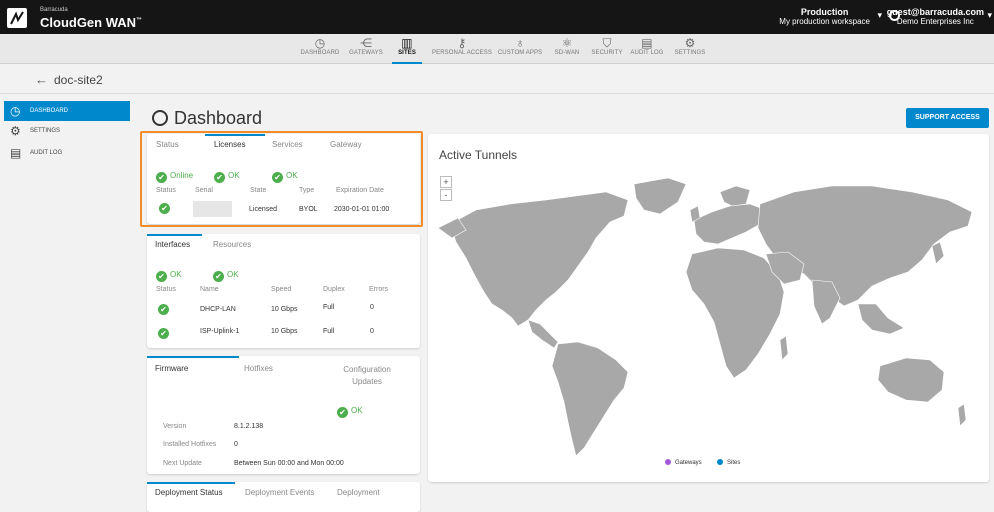 Image resolution: width=994 pixels, height=512 pixels. Describe the element at coordinates (139, 20) in the screenshot. I see `trademark: ™` at that location.